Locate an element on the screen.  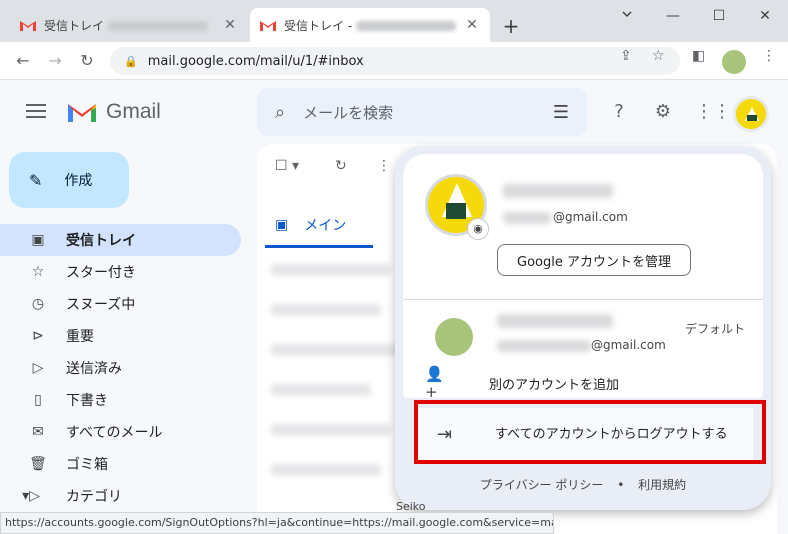
compose-label: 作成 is located at coordinates (78, 181).